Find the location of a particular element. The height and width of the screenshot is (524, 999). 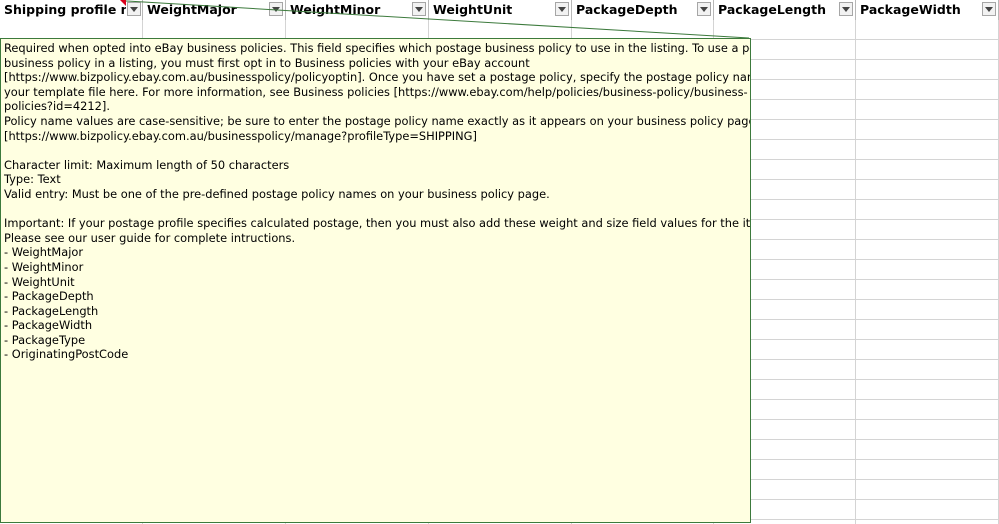

comment-text-line: - WeightMinor is located at coordinates (44, 266).